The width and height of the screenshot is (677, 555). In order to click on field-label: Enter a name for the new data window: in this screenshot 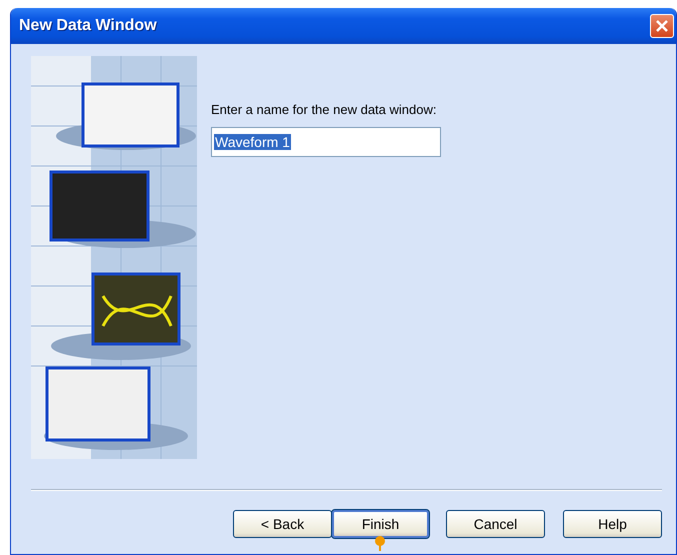, I will do `click(324, 109)`.